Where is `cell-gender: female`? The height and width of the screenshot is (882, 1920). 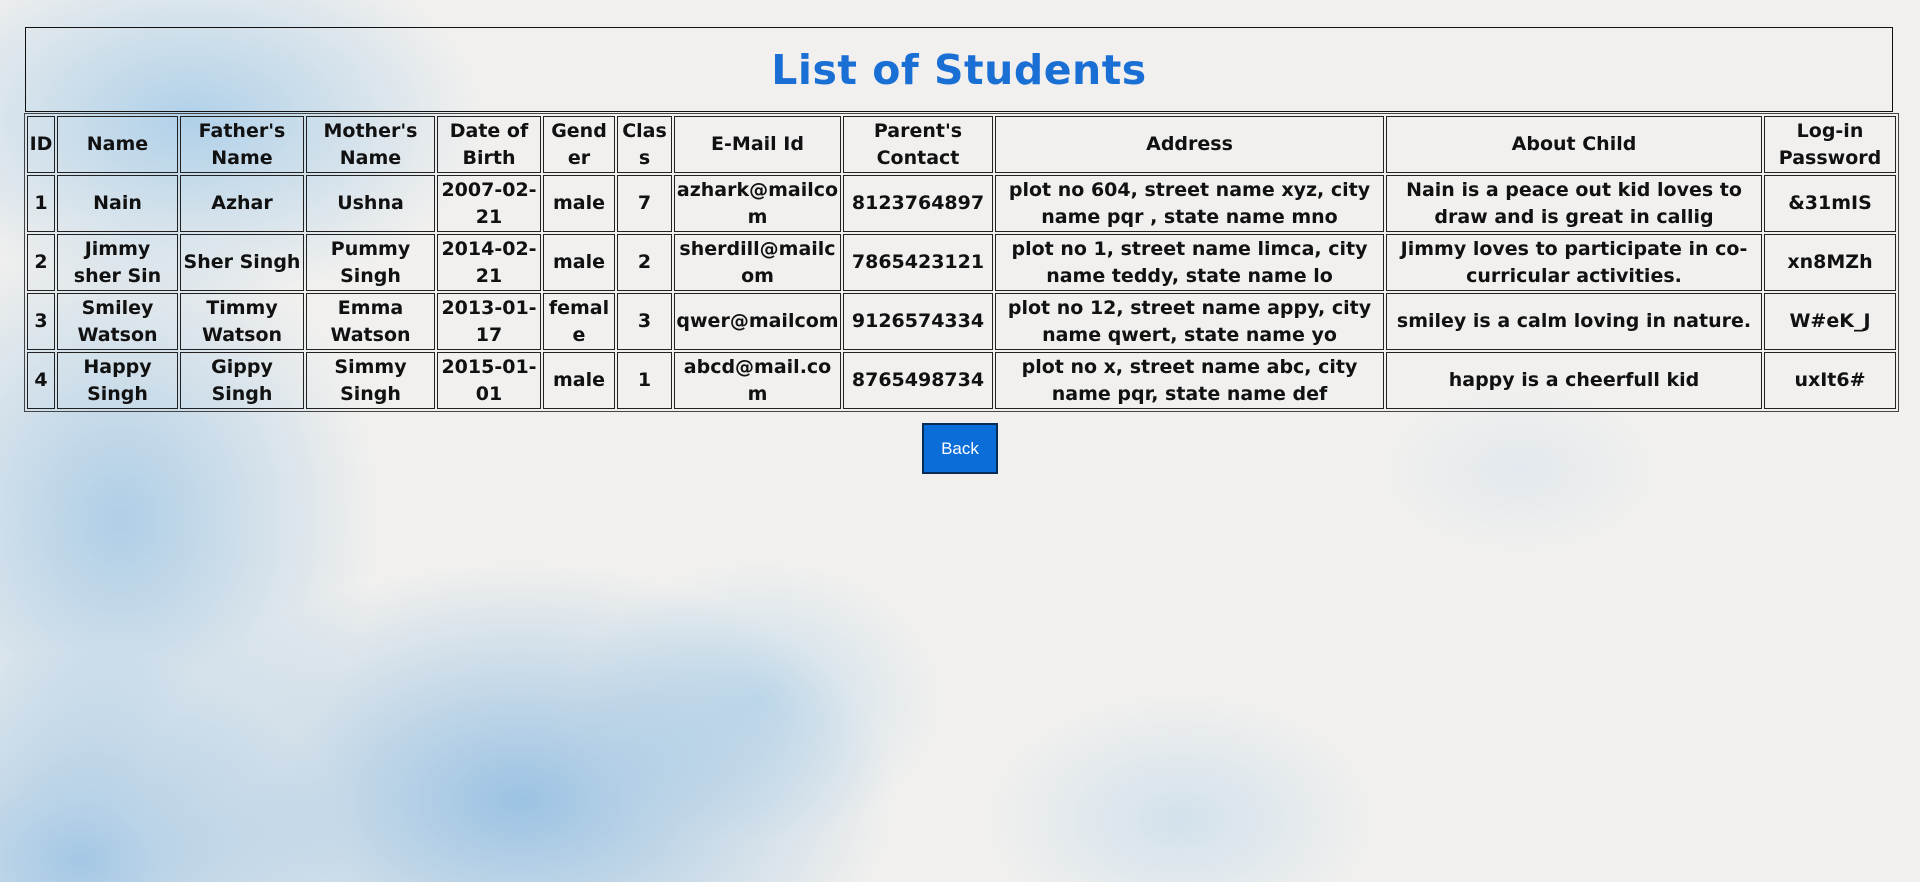 cell-gender: female is located at coordinates (579, 321).